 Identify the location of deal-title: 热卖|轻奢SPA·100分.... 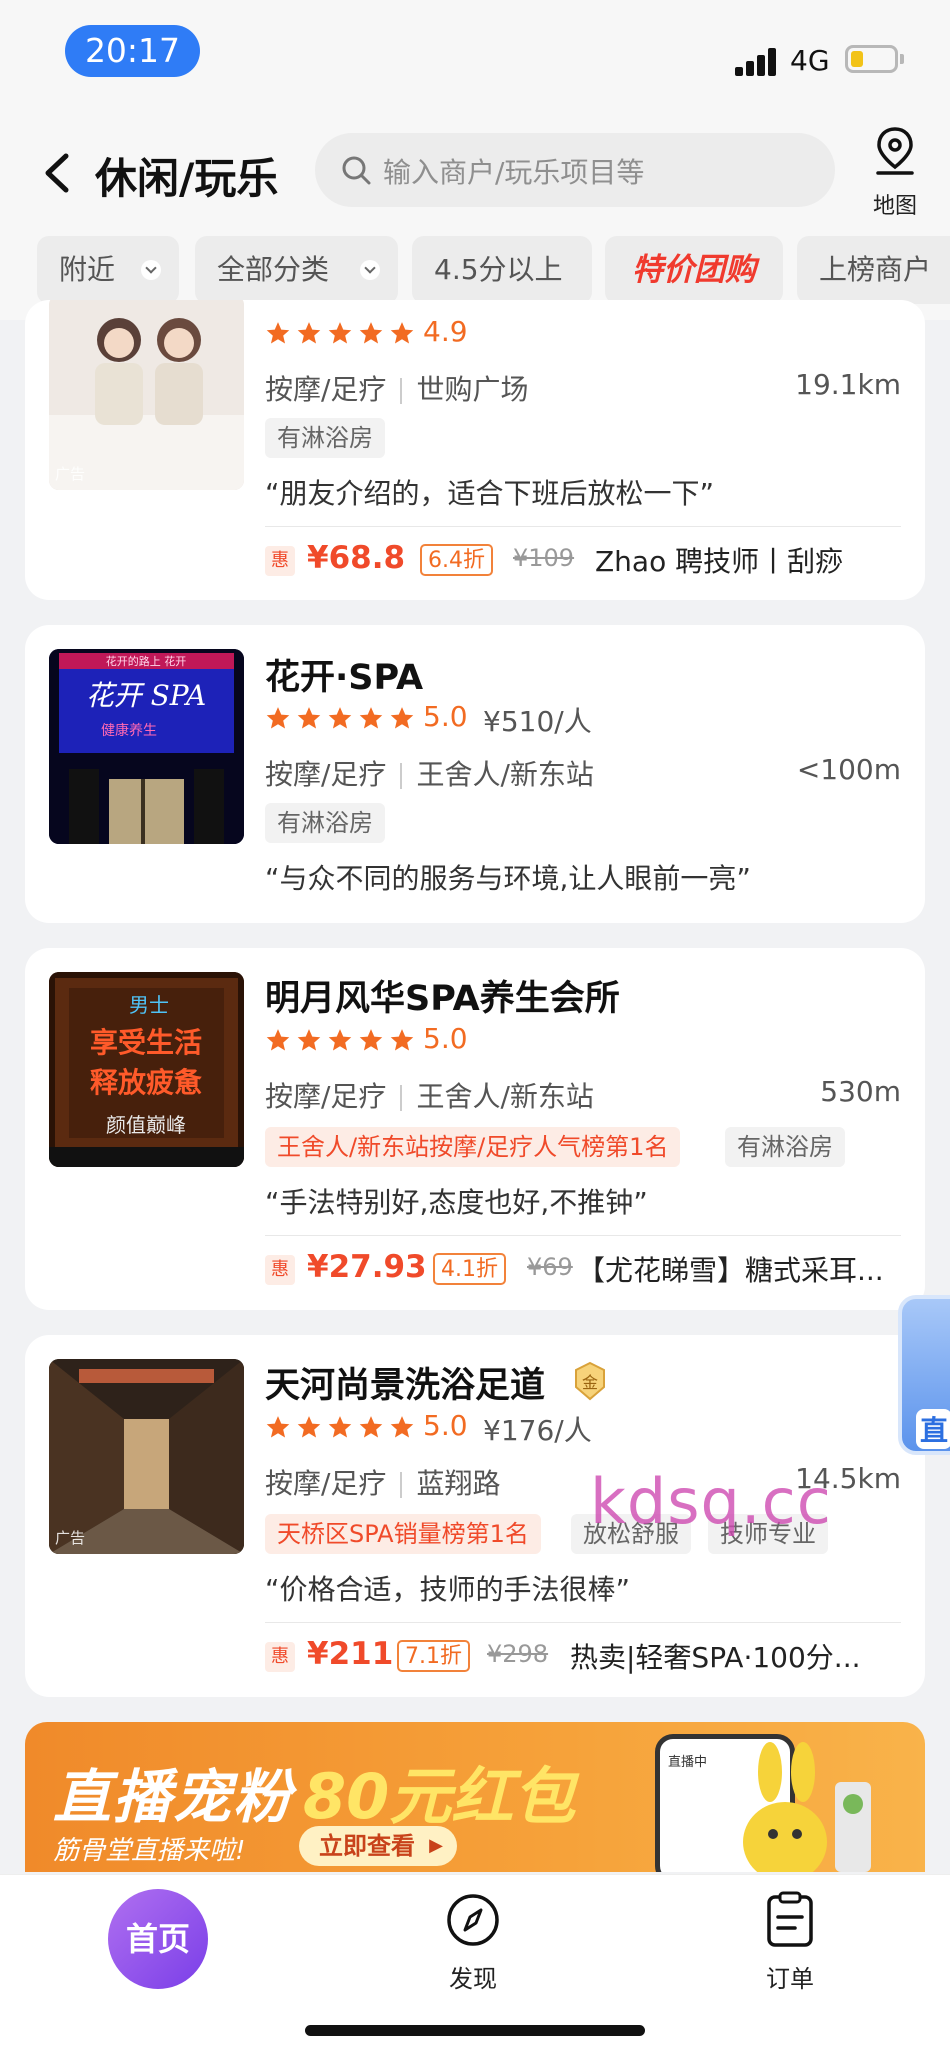
(715, 1657).